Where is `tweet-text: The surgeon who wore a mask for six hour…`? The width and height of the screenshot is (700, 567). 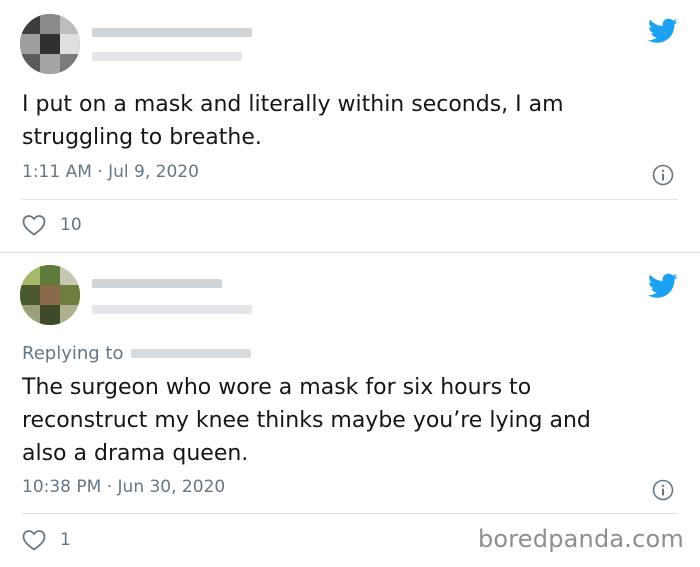 tweet-text: The surgeon who wore a mask for six hour… is located at coordinates (306, 420).